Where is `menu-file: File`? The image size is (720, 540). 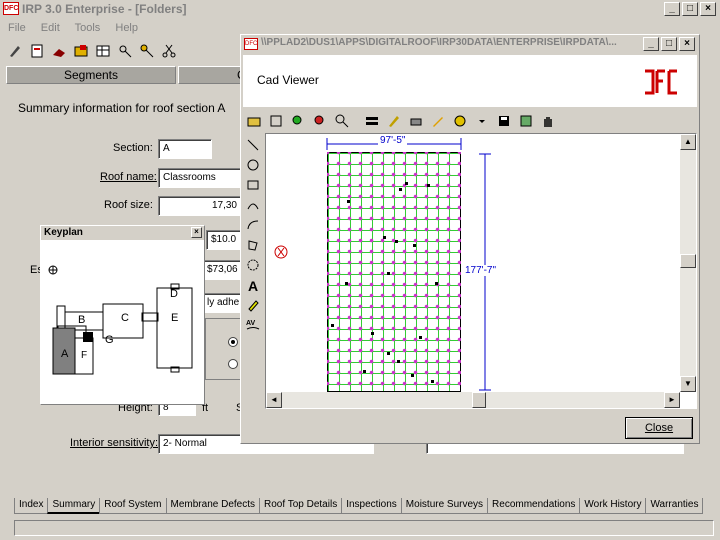
menu-file: File is located at coordinates (17, 28).